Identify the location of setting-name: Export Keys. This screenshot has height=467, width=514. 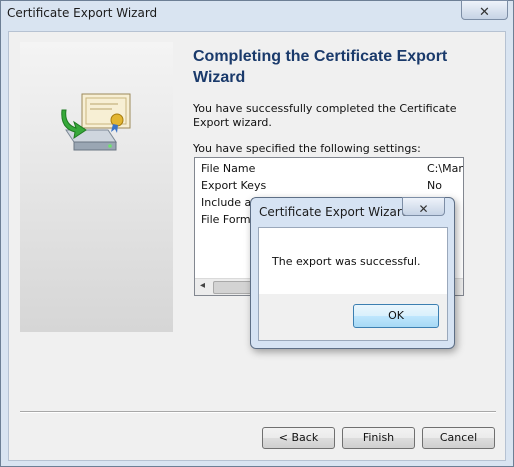
(234, 185).